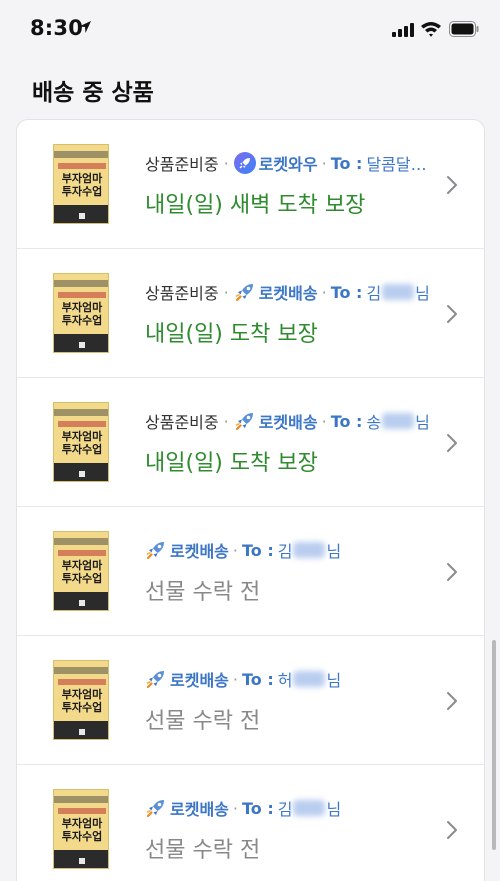  Describe the element at coordinates (250, 442) in the screenshot. I see `shipment-row: 부자엄마 투자수업 상품준비중 · 로켓배송 · To : 송 님 내일(일) 도착 보장` at that location.